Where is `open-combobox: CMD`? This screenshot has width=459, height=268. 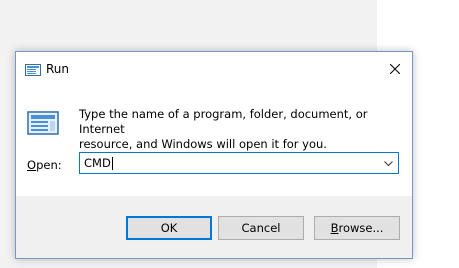 open-combobox: CMD is located at coordinates (239, 163).